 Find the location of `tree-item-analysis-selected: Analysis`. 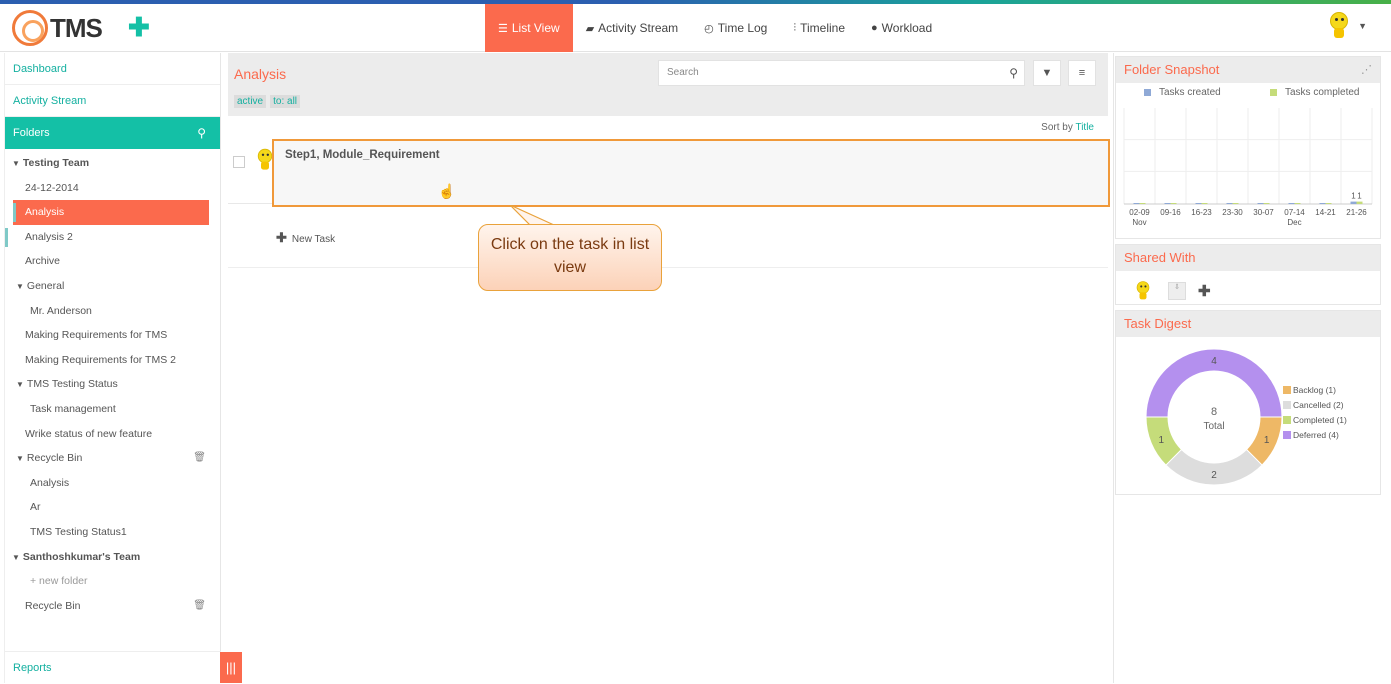

tree-item-analysis-selected: Analysis is located at coordinates (111, 212).